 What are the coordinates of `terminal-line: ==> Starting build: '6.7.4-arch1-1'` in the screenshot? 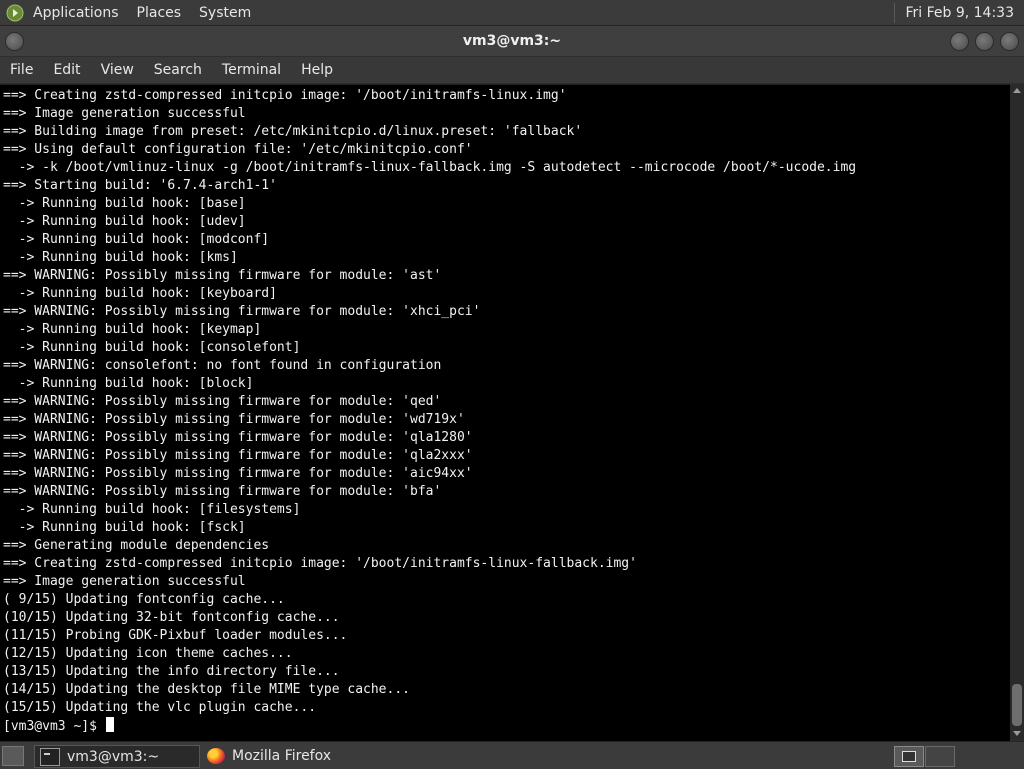 It's located at (140, 185).